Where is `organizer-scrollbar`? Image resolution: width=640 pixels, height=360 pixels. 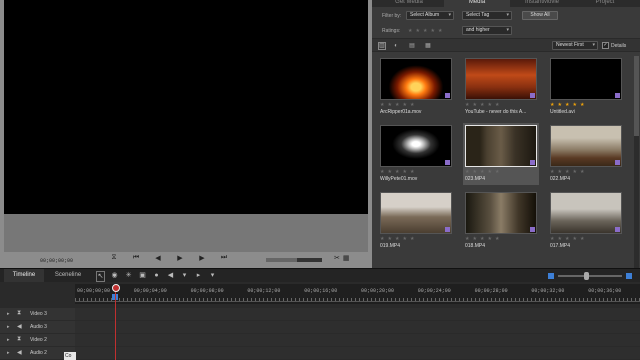 organizer-scrollbar is located at coordinates (636, 162).